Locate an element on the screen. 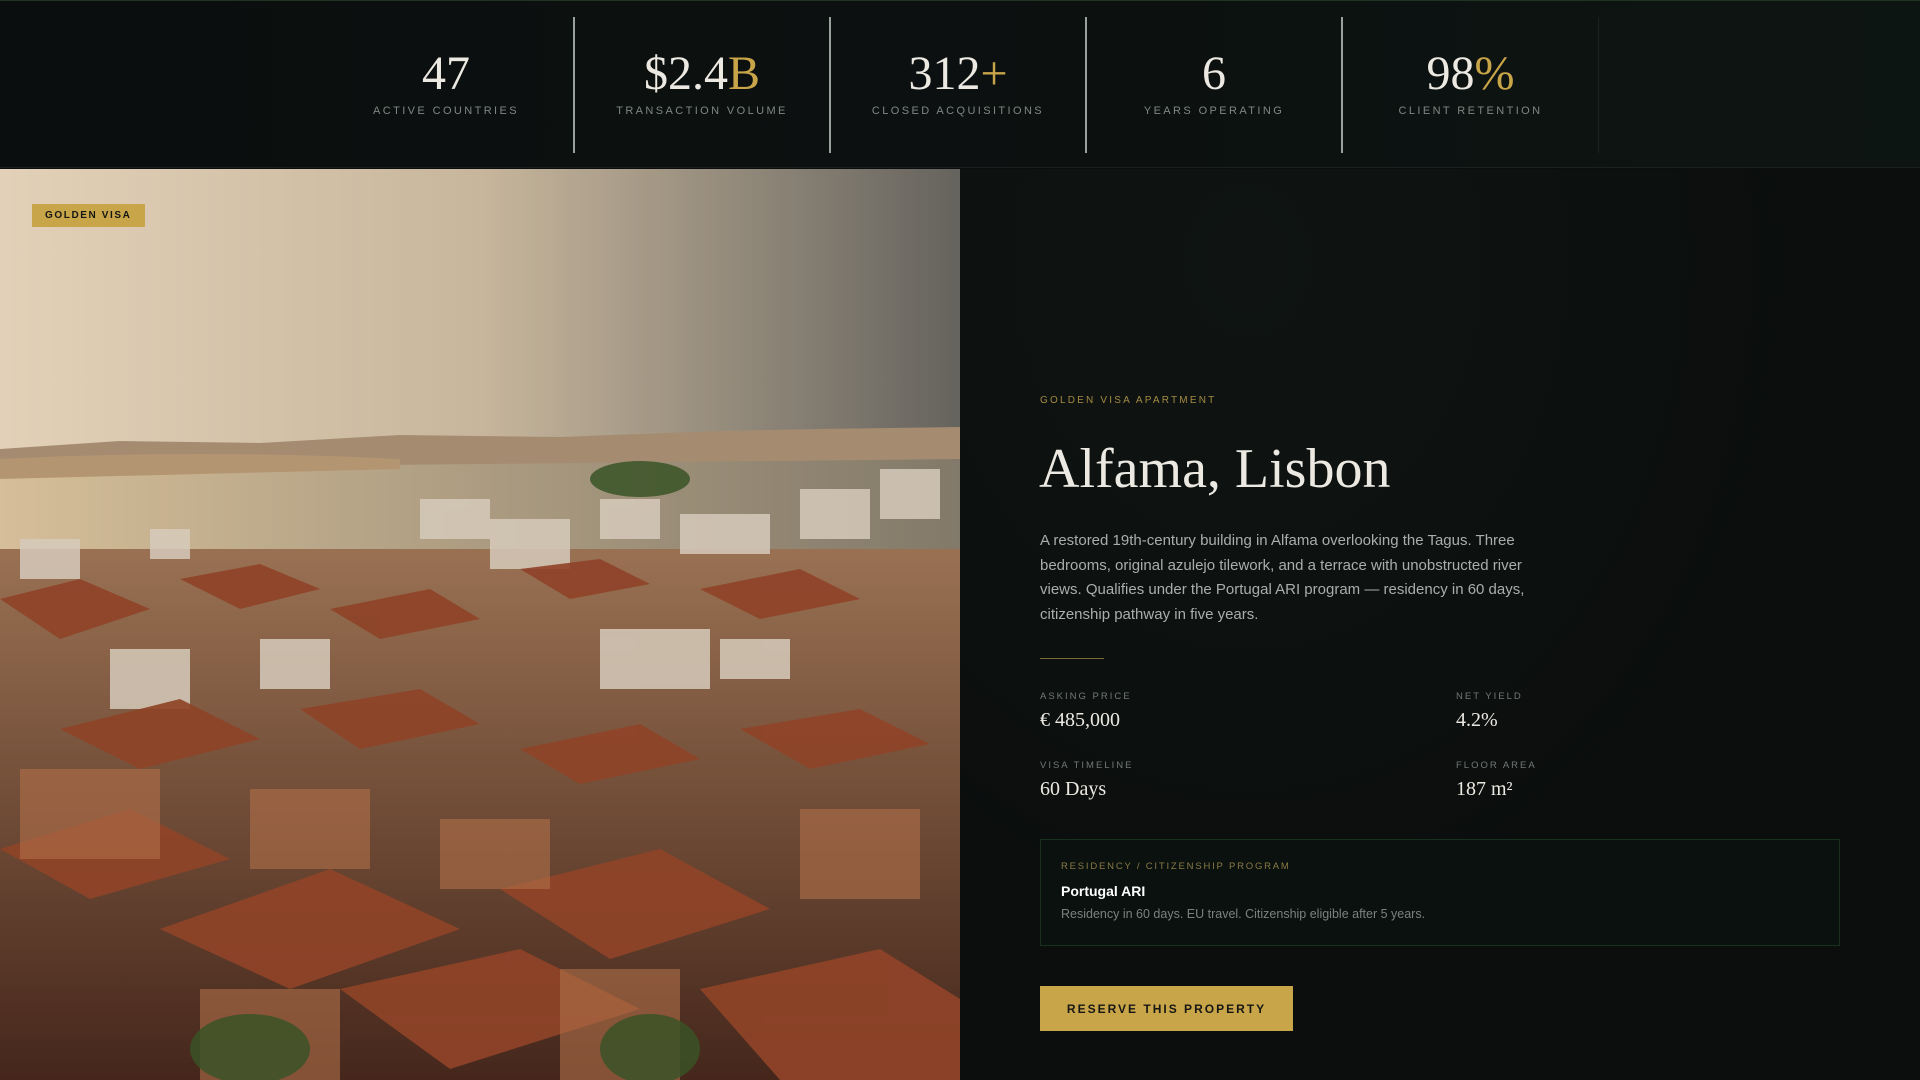 This screenshot has width=1920, height=1080. stat-value: $2.4B is located at coordinates (701, 73).